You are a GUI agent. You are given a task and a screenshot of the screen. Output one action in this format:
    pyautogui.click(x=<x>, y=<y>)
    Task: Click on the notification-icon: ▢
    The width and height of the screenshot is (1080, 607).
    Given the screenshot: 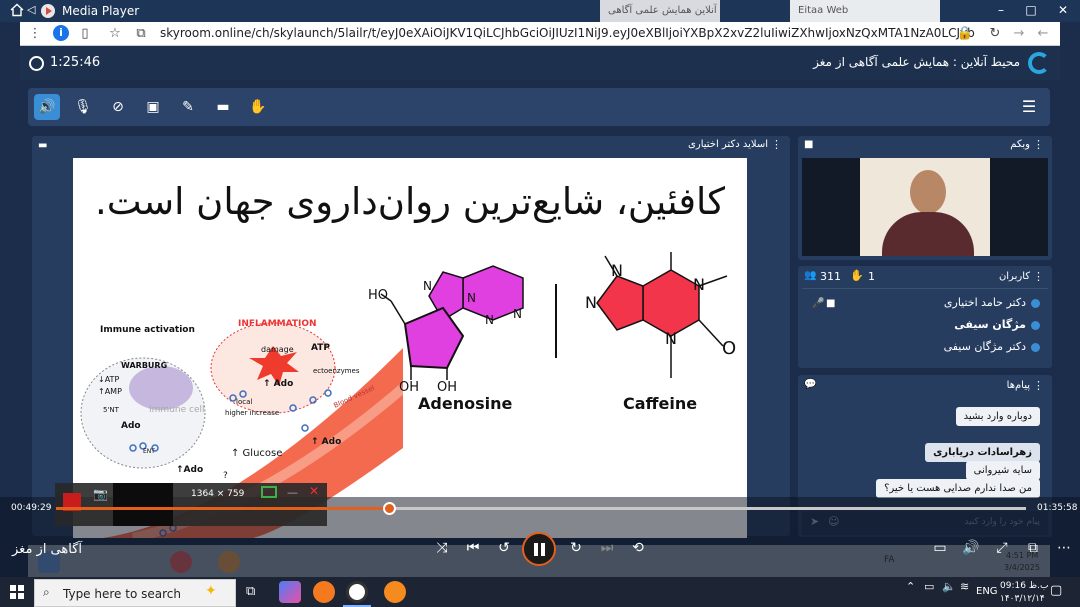 What is the action you would take?
    pyautogui.click(x=1056, y=590)
    